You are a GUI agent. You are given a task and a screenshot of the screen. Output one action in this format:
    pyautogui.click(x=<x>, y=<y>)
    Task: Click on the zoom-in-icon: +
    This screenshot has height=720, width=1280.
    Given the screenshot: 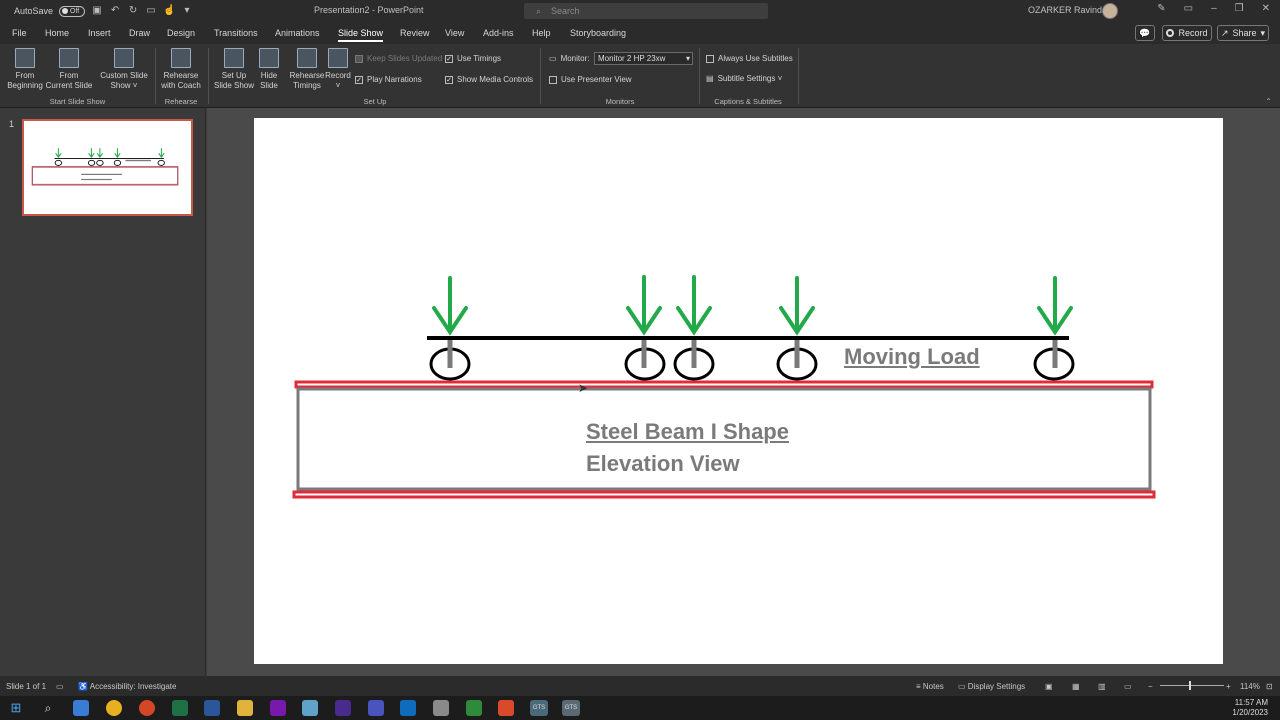 What is the action you would take?
    pyautogui.click(x=1228, y=686)
    